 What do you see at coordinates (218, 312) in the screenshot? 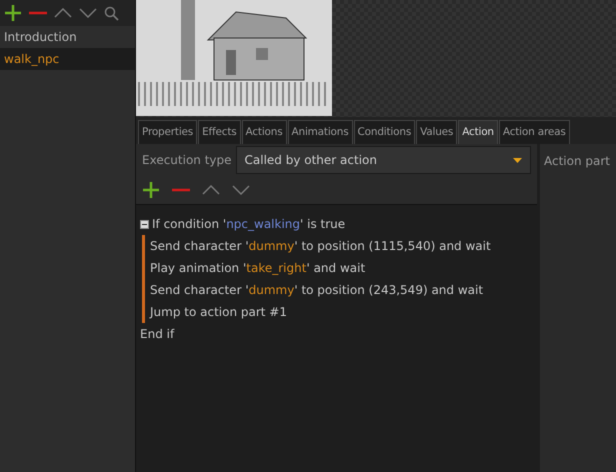
I see `script-line: Jump to action part #1` at bounding box center [218, 312].